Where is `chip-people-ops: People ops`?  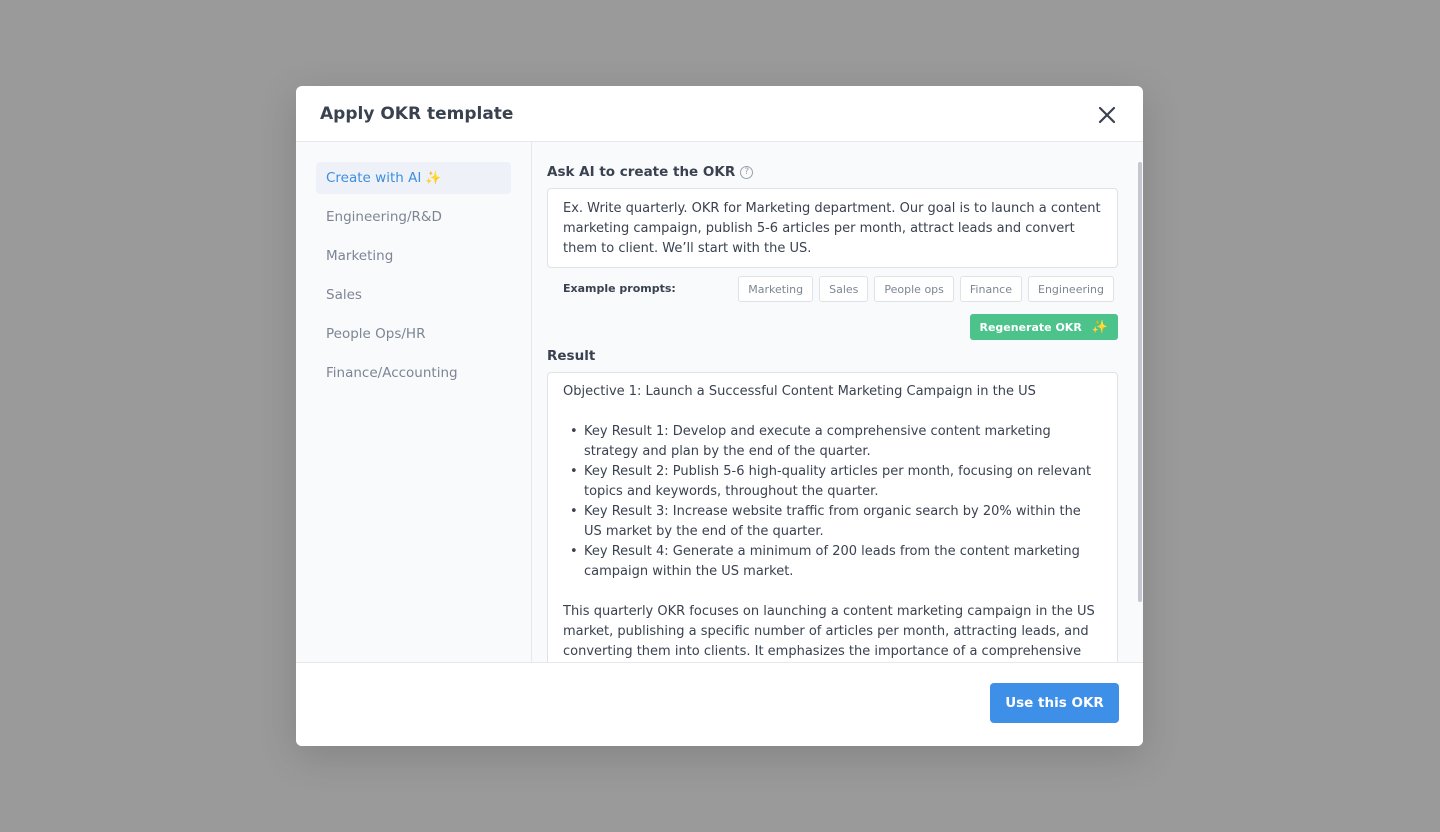
chip-people-ops: People ops is located at coordinates (914, 289).